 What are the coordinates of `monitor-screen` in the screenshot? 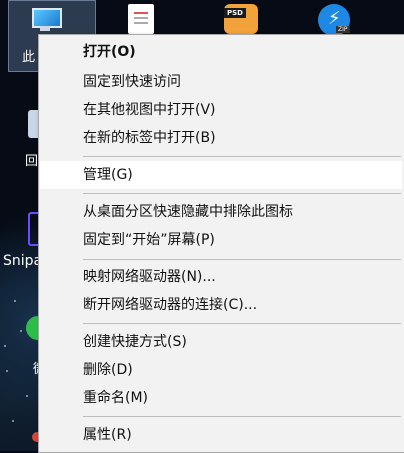 It's located at (47, 18).